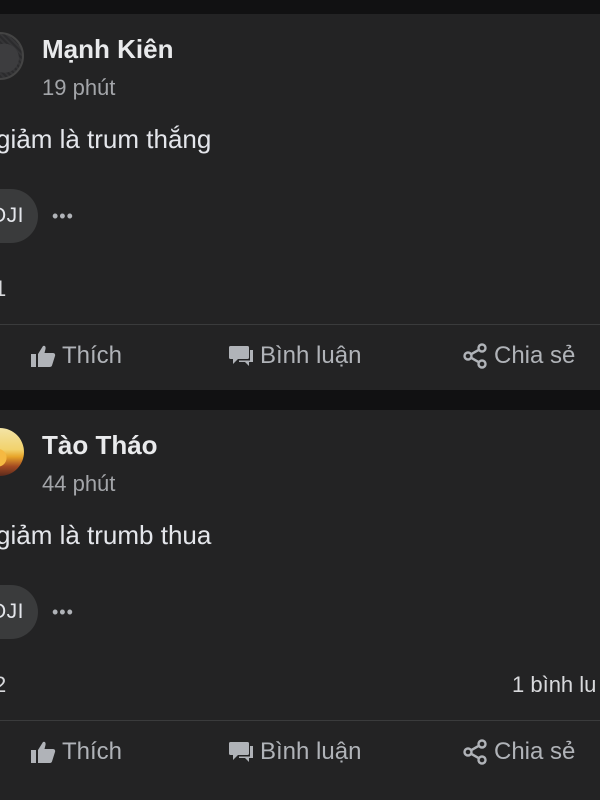 This screenshot has width=600, height=800. I want to click on post-text: giảm là trum thắng, so click(106, 139).